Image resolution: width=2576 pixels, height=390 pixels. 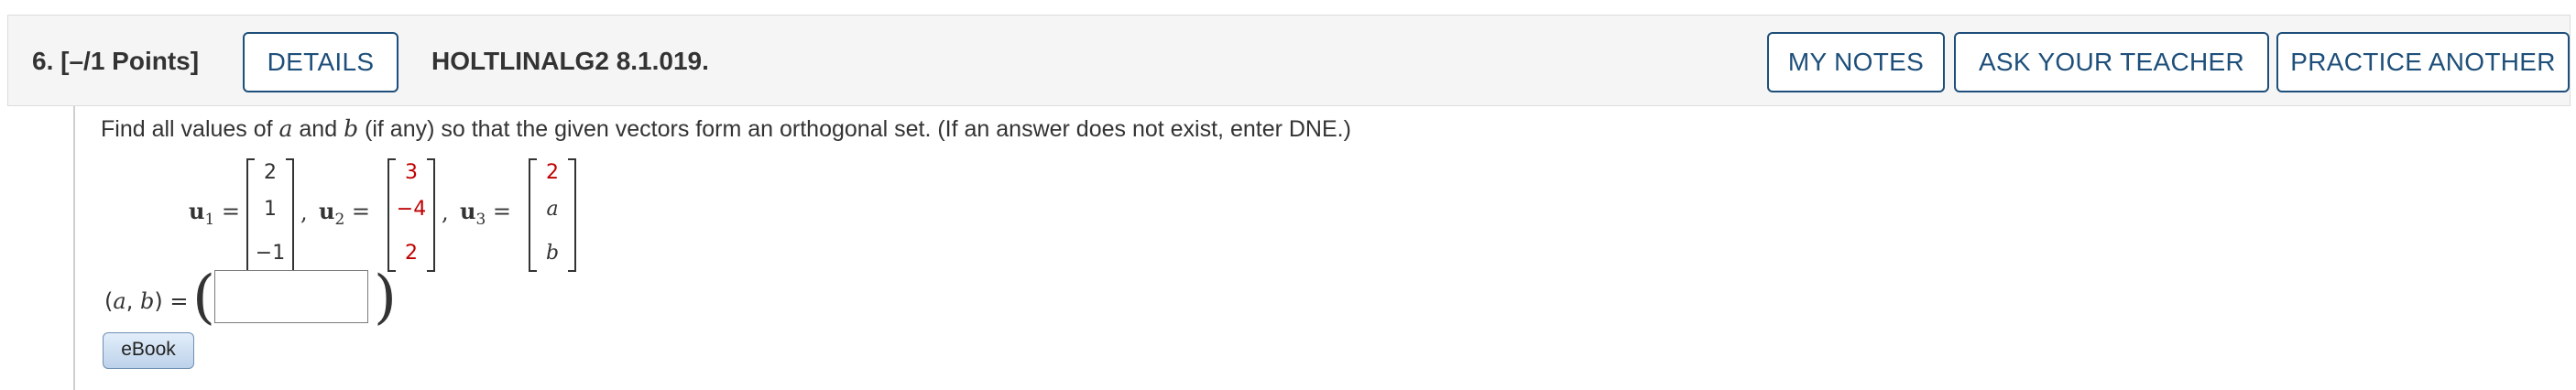 What do you see at coordinates (2423, 62) in the screenshot?
I see `practice-another-button: PRACTICE ANOTHER` at bounding box center [2423, 62].